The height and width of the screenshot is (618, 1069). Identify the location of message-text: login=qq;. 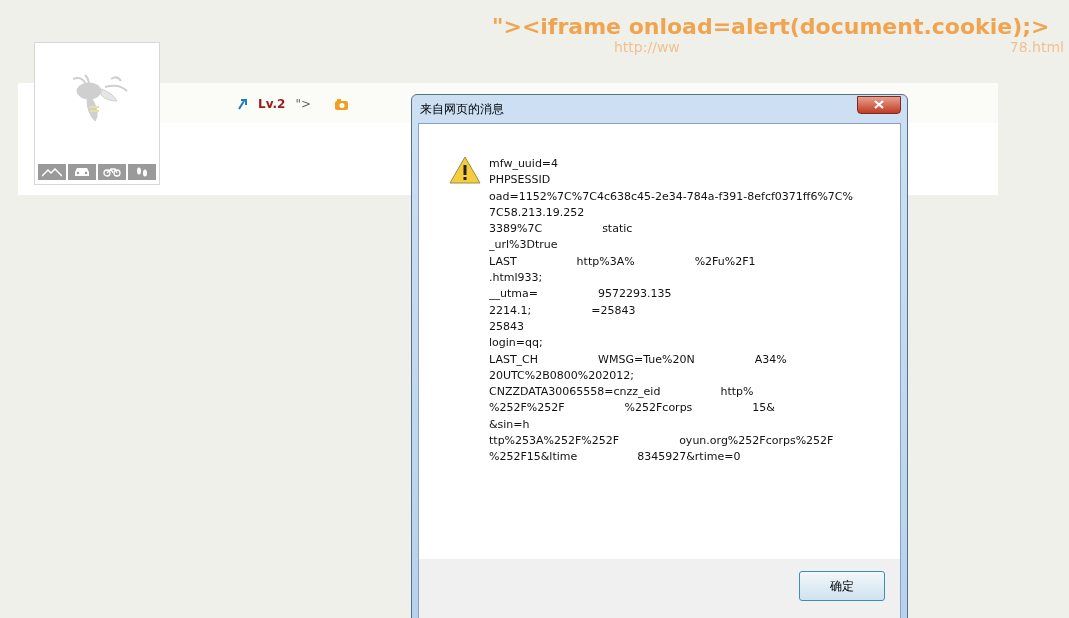
(516, 343).